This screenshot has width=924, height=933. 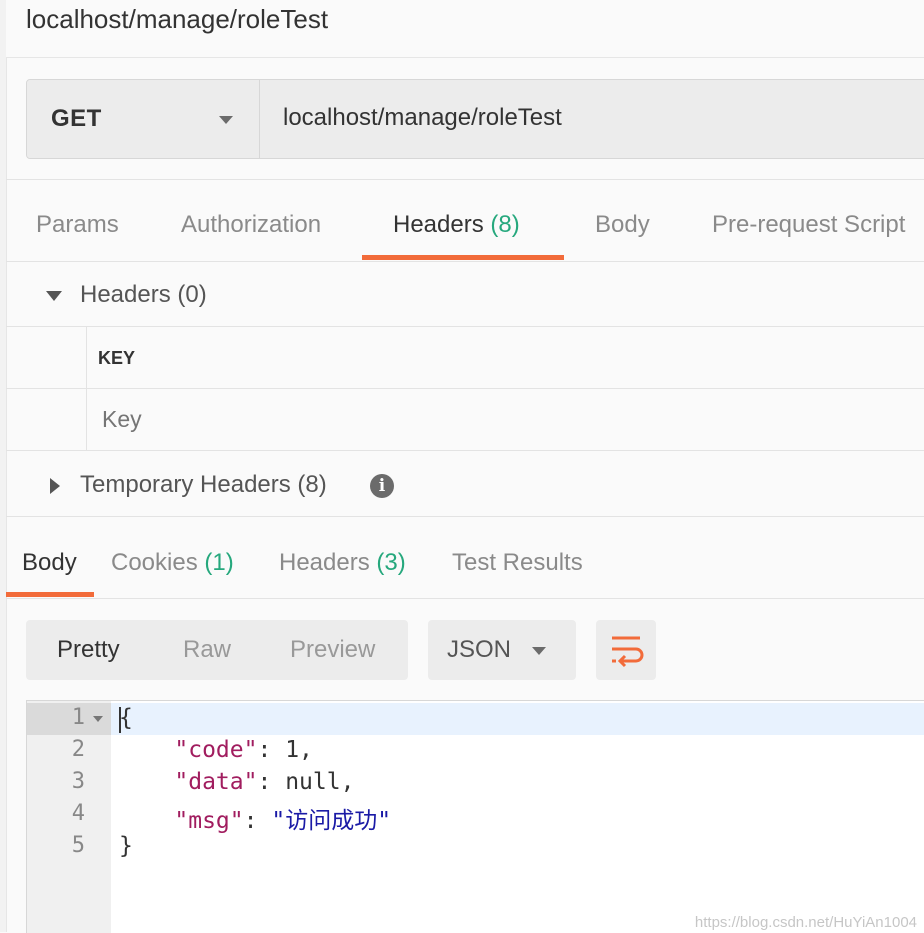 I want to click on request-title-bar: localhost/manage/roleTest, so click(x=465, y=29).